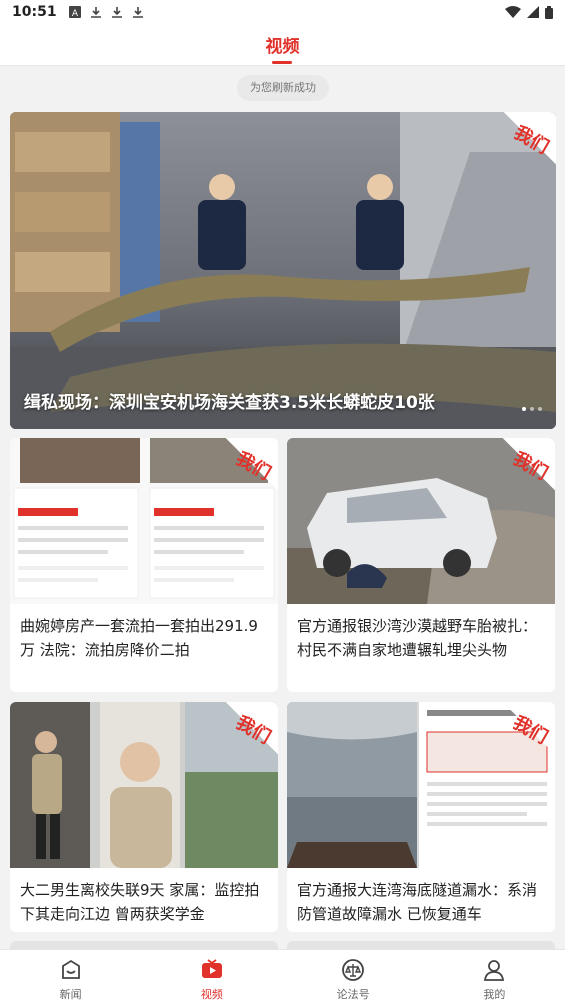  Describe the element at coordinates (549, 12) in the screenshot. I see `battery-icon` at that location.